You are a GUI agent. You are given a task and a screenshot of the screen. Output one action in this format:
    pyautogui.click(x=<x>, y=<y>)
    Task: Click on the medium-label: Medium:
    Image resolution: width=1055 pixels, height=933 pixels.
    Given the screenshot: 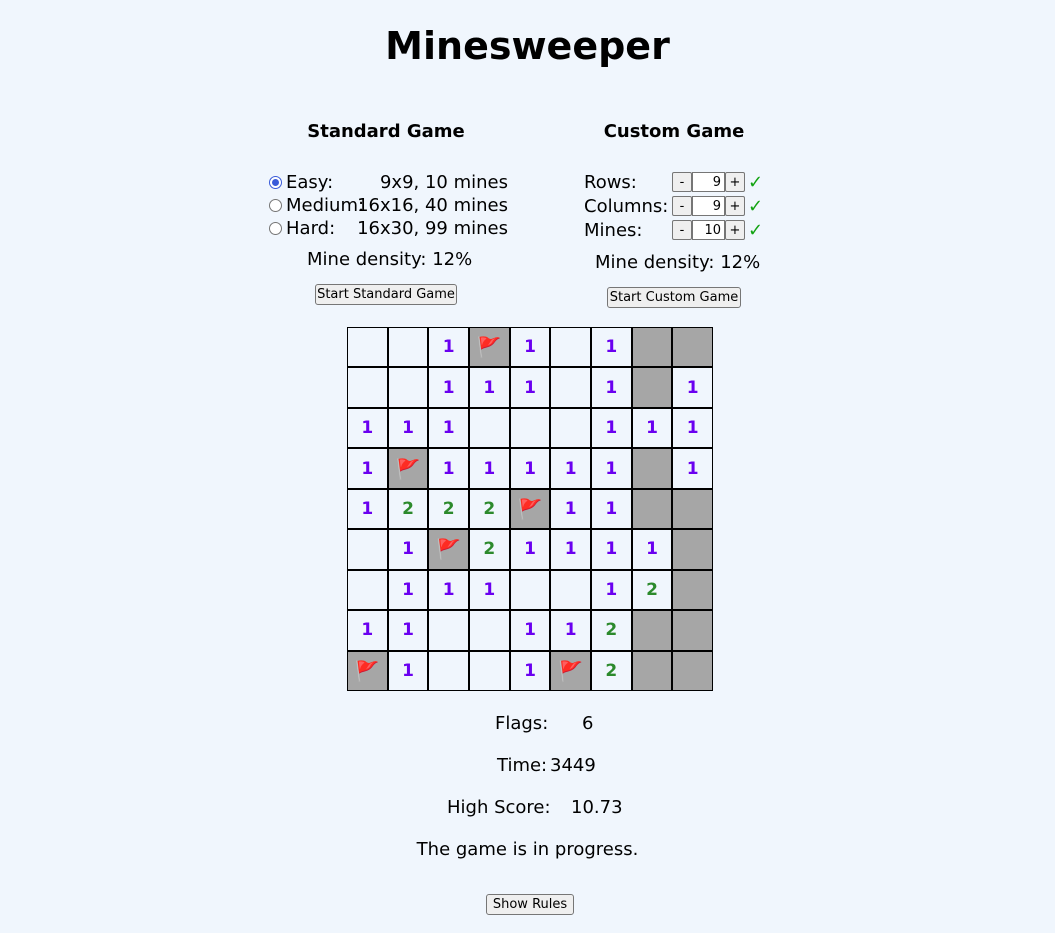 What is the action you would take?
    pyautogui.click(x=325, y=205)
    